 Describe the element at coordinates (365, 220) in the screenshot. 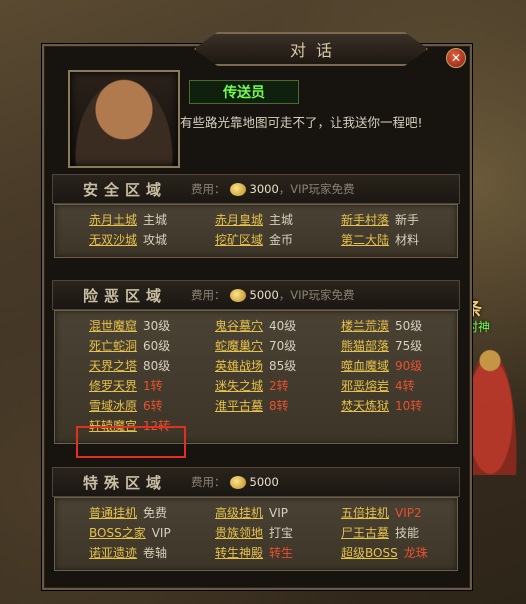

I see `destination-link: 新手村落` at that location.